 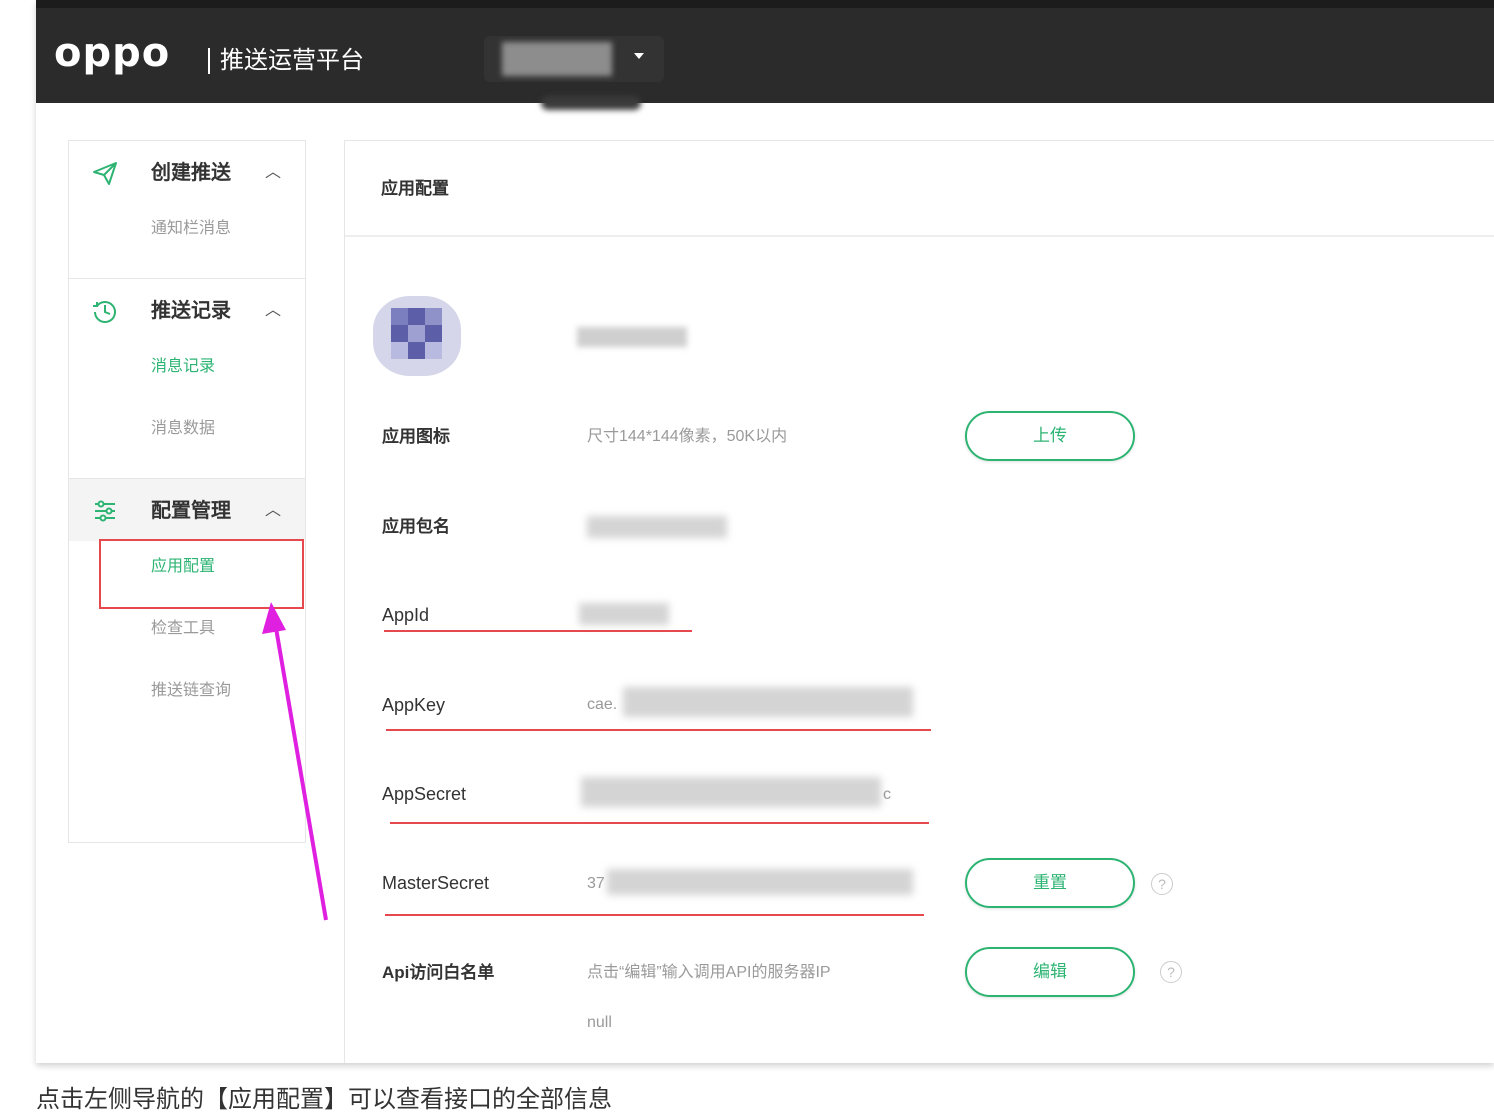 What do you see at coordinates (187, 661) in the screenshot?
I see `nav-group-config-management: 配置管理 ︿ 应用配置 检查工具 推送链查询` at bounding box center [187, 661].